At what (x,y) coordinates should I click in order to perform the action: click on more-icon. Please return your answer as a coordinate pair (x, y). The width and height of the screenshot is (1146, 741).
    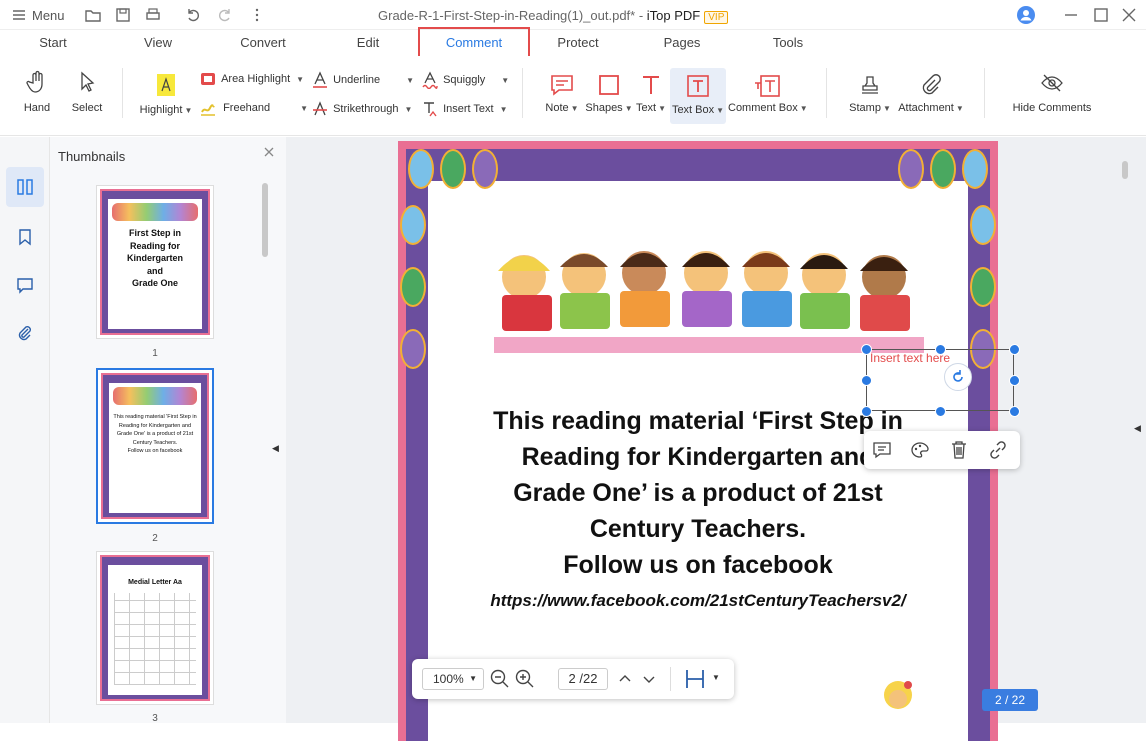
    Looking at the image, I should click on (257, 15).